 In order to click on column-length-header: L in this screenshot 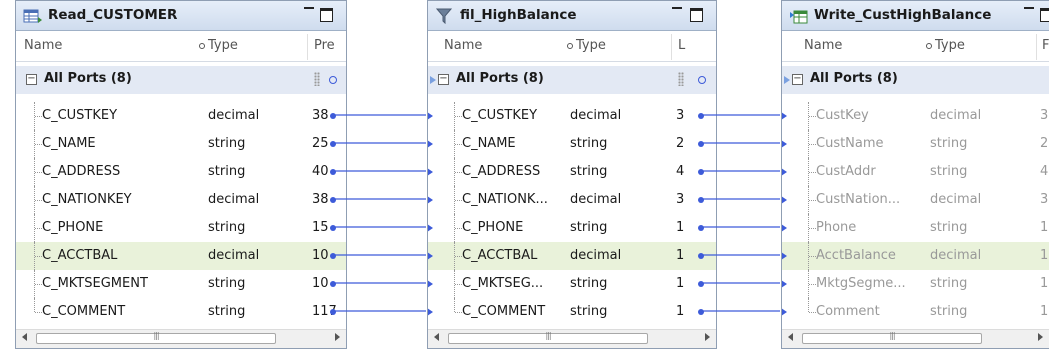, I will do `click(681, 45)`.